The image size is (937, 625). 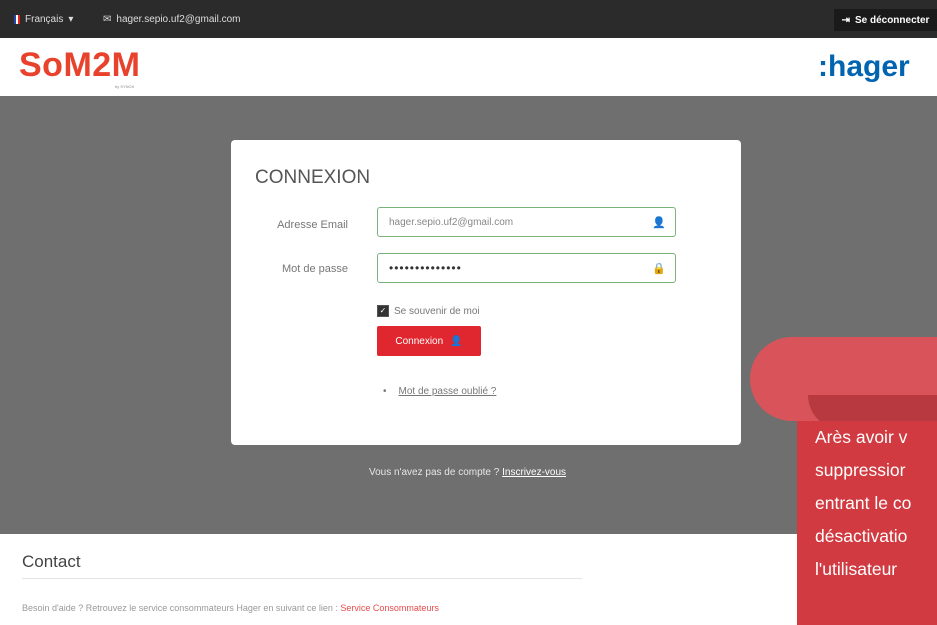 What do you see at coordinates (892, 20) in the screenshot?
I see `logout-label: Se déconnecter` at bounding box center [892, 20].